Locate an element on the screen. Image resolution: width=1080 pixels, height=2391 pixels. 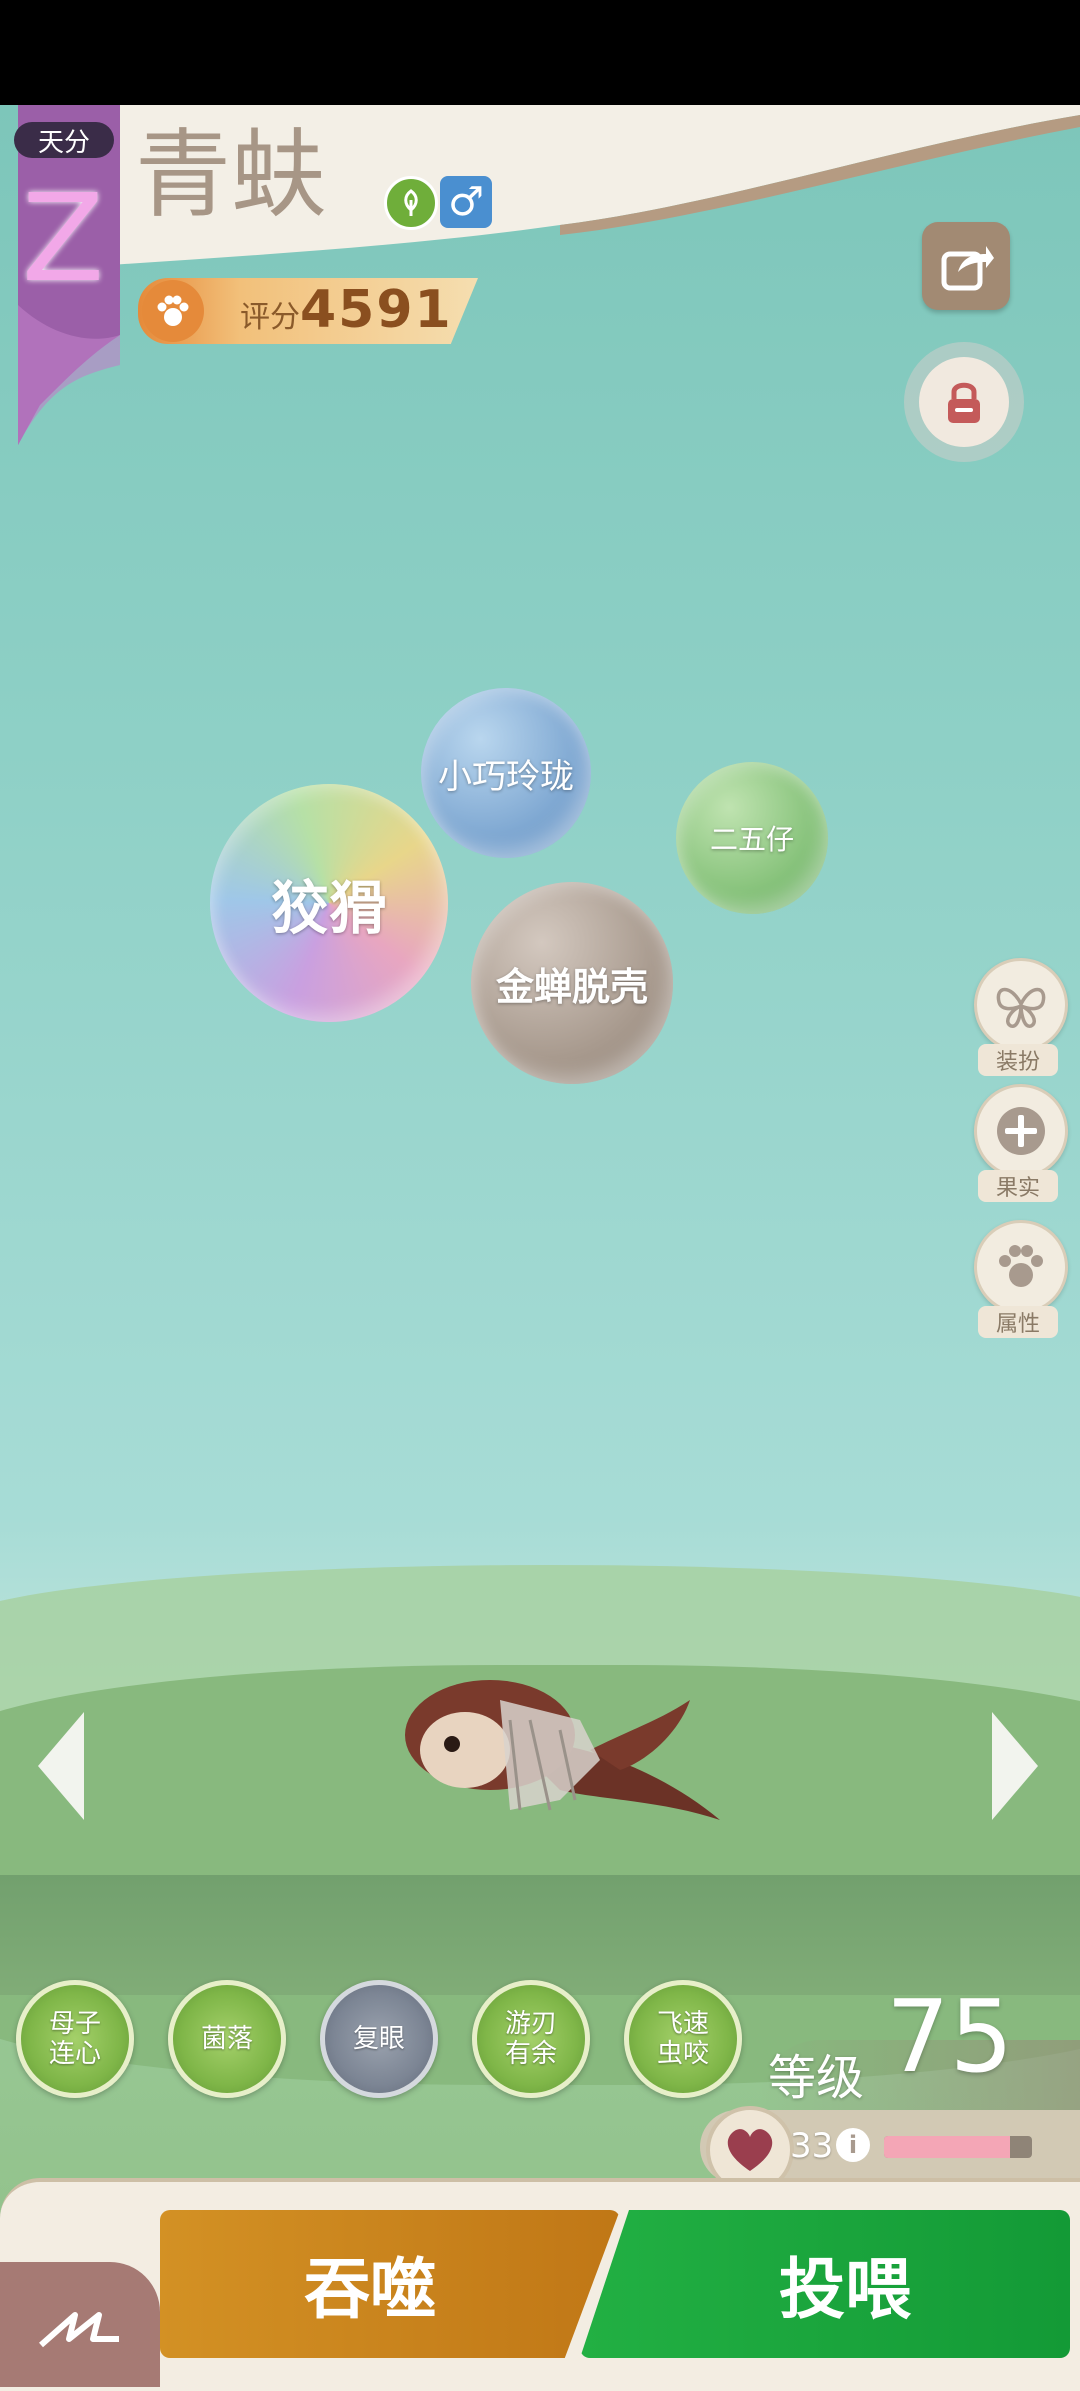
trait-bubble: 小巧玲珑 is located at coordinates (506, 773).